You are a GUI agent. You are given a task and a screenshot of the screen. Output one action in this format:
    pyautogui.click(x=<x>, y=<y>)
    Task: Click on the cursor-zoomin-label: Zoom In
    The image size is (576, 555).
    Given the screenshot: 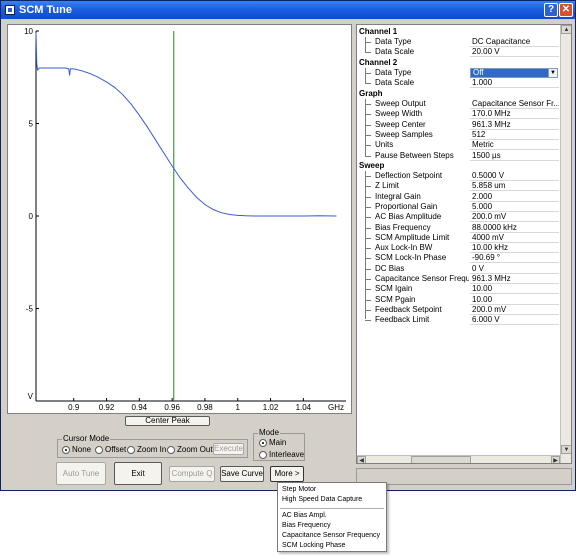 What is the action you would take?
    pyautogui.click(x=151, y=449)
    